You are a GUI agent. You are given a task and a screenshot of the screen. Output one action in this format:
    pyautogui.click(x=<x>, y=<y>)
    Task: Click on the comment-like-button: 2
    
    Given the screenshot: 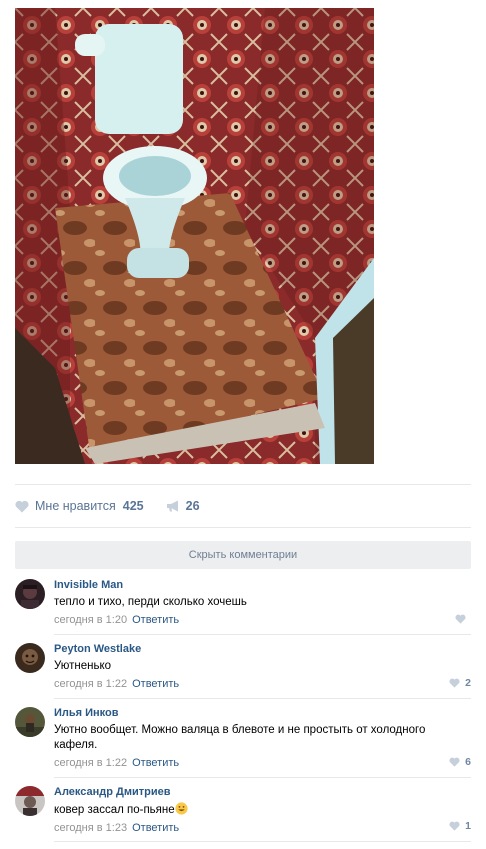 What is the action you would take?
    pyautogui.click(x=460, y=683)
    